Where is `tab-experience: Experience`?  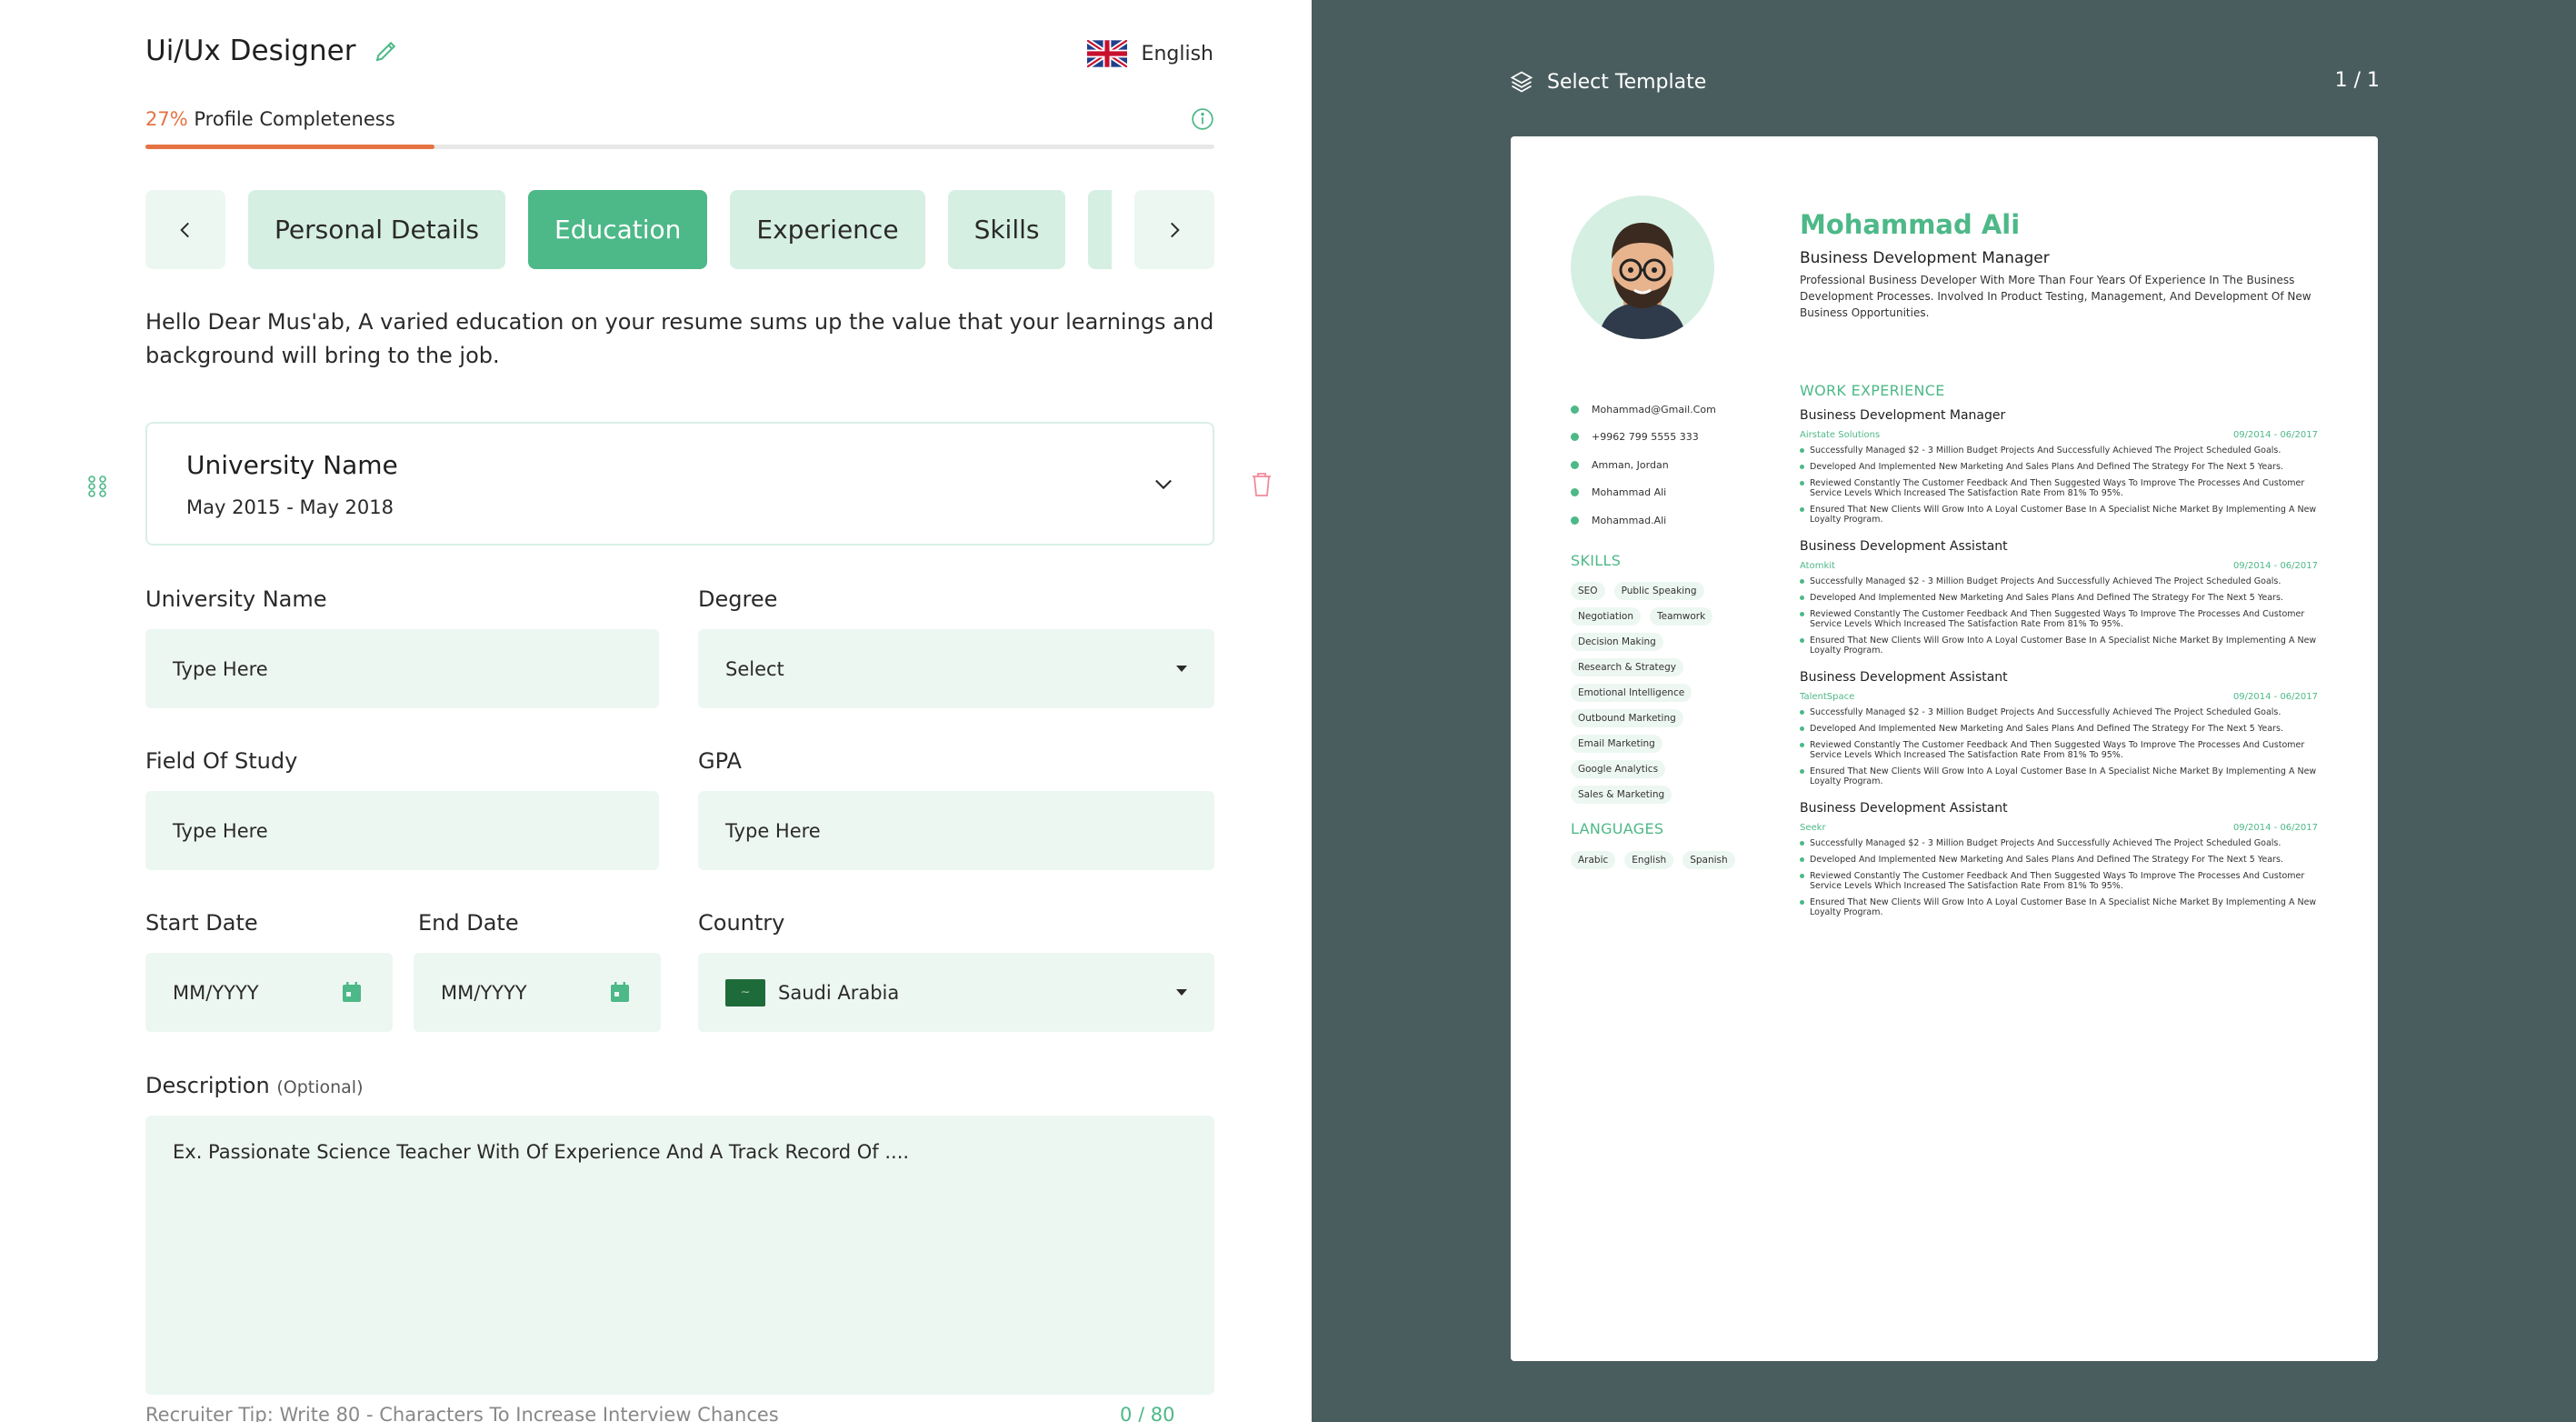
tab-experience: Experience is located at coordinates (827, 230).